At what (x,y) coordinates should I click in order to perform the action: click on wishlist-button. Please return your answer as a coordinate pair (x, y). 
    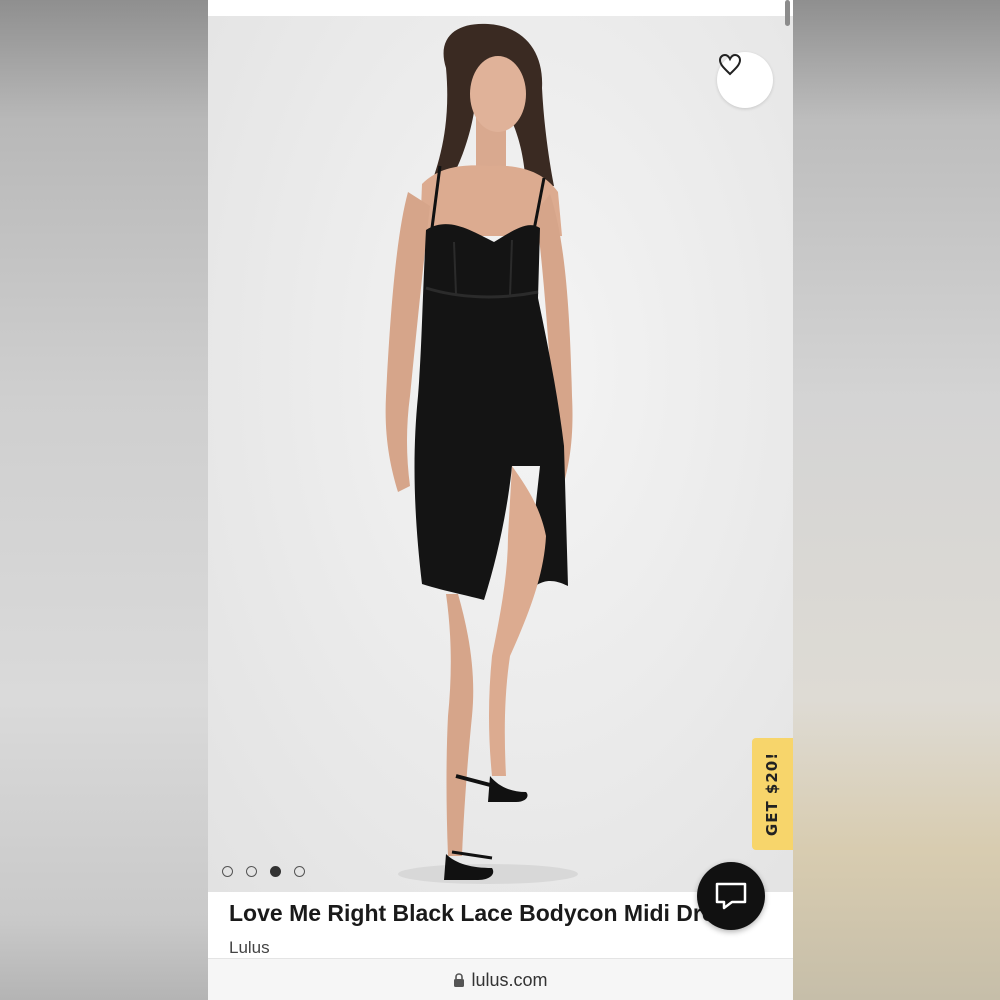
    Looking at the image, I should click on (745, 80).